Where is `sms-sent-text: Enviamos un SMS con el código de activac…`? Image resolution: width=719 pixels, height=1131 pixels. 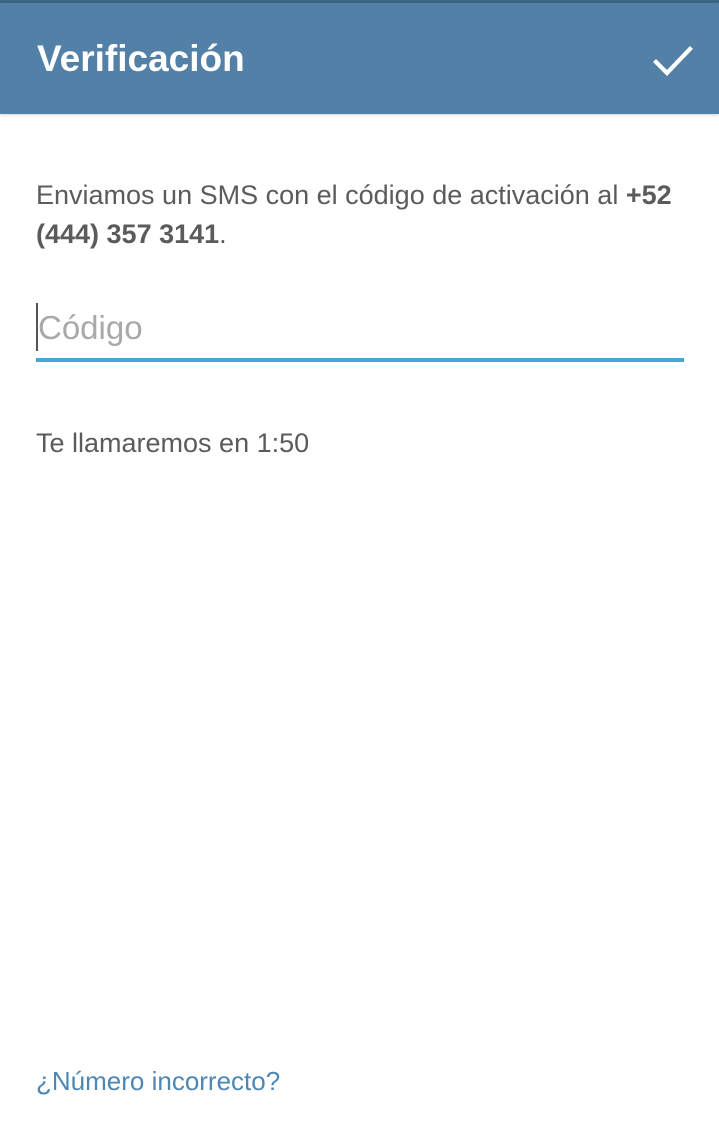 sms-sent-text: Enviamos un SMS con el código de activac… is located at coordinates (331, 195).